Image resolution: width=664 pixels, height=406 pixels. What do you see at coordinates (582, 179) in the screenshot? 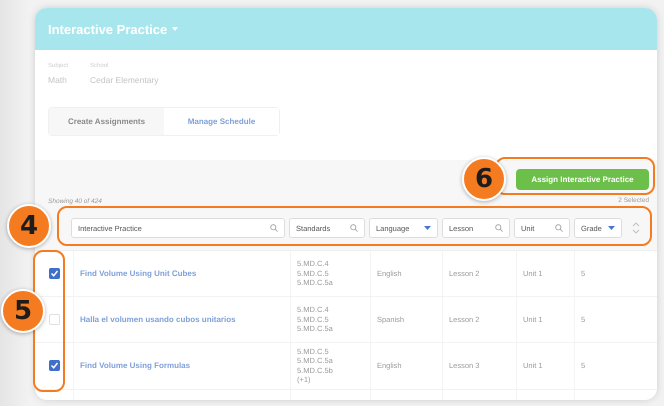
I see `assign-button: Assign Interactive Practice` at bounding box center [582, 179].